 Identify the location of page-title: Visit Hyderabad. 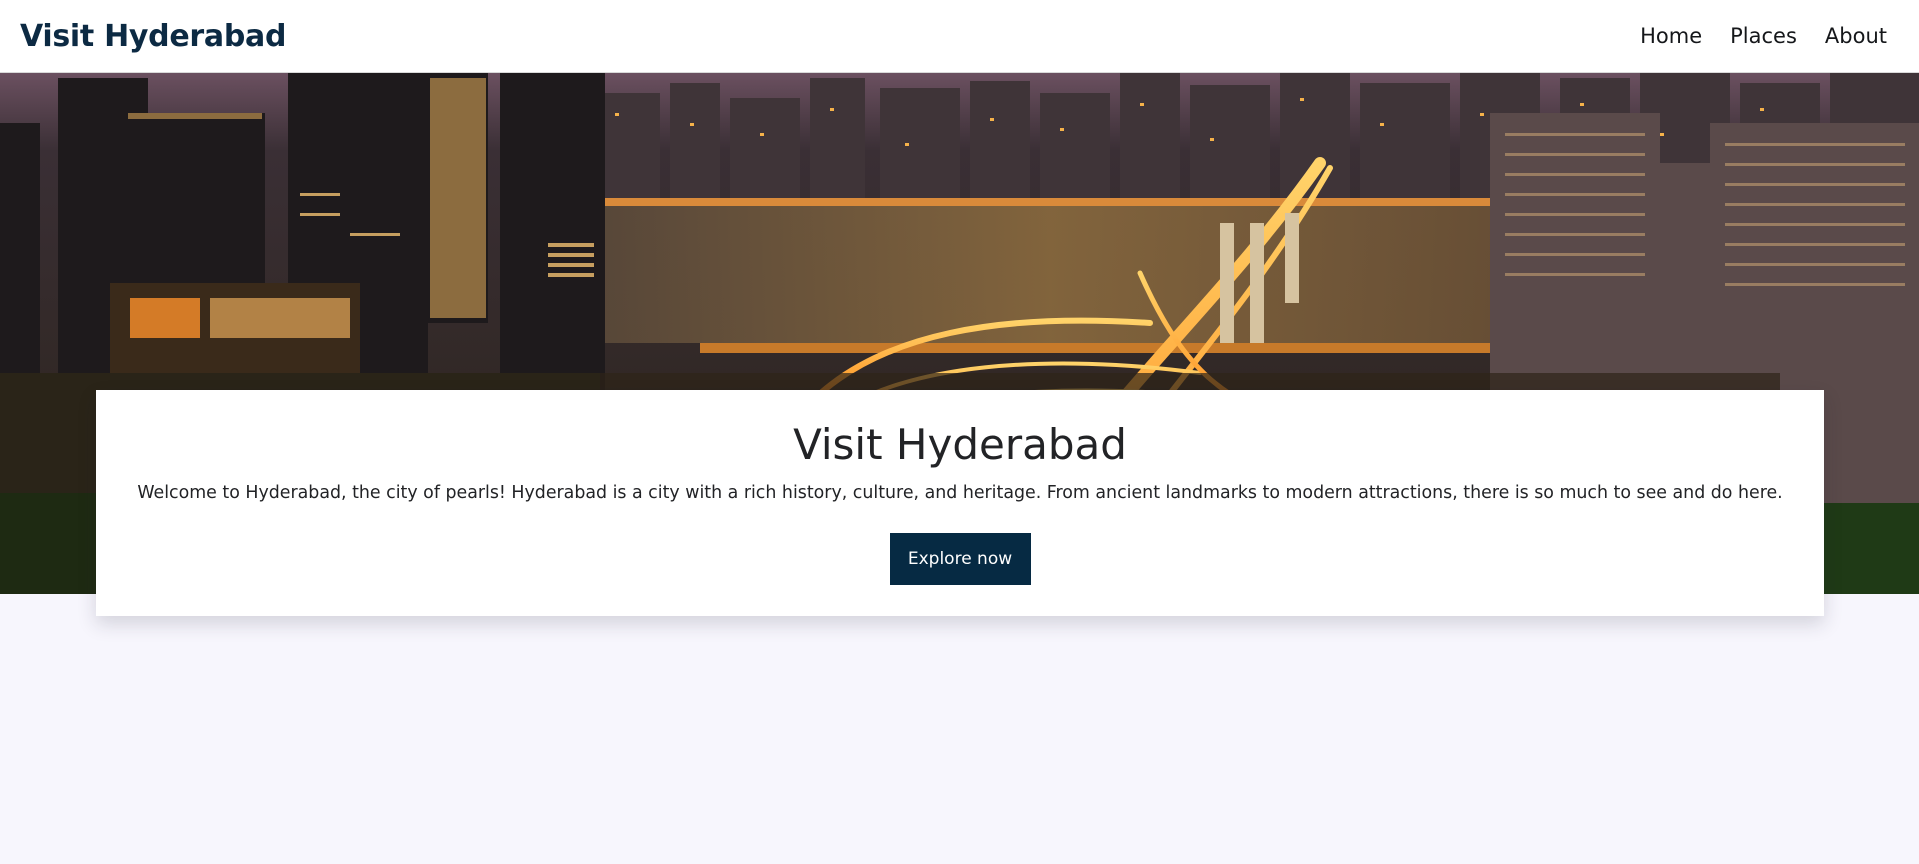
(960, 444).